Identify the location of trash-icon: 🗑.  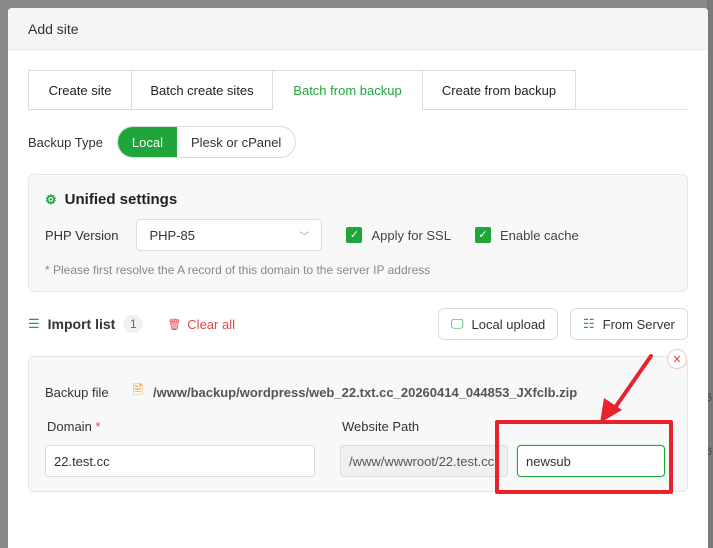
(174, 324).